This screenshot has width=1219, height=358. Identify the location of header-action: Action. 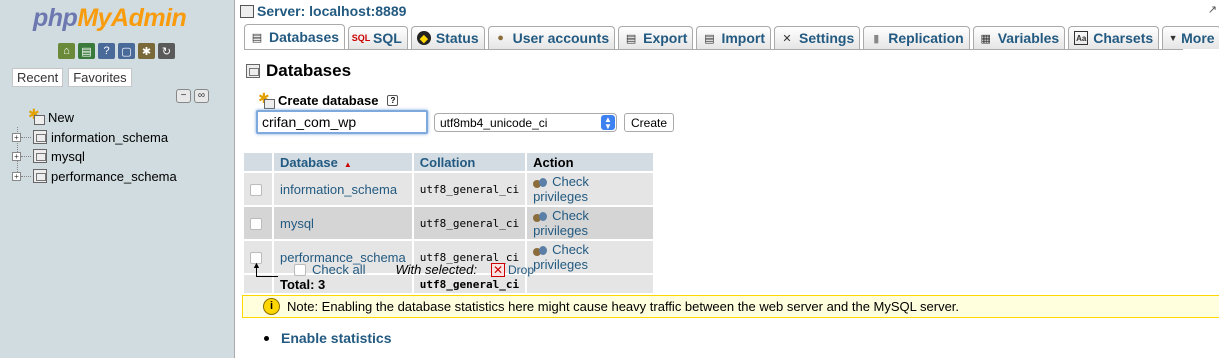
(590, 162).